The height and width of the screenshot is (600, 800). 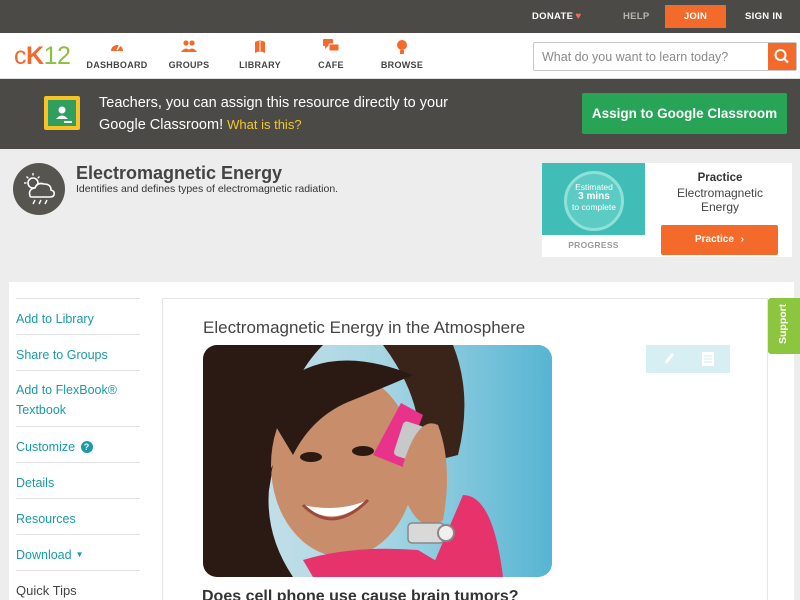 I want to click on sidebar-item-add-to-flexbook: Add to FlexBook® Textbook, so click(x=78, y=395).